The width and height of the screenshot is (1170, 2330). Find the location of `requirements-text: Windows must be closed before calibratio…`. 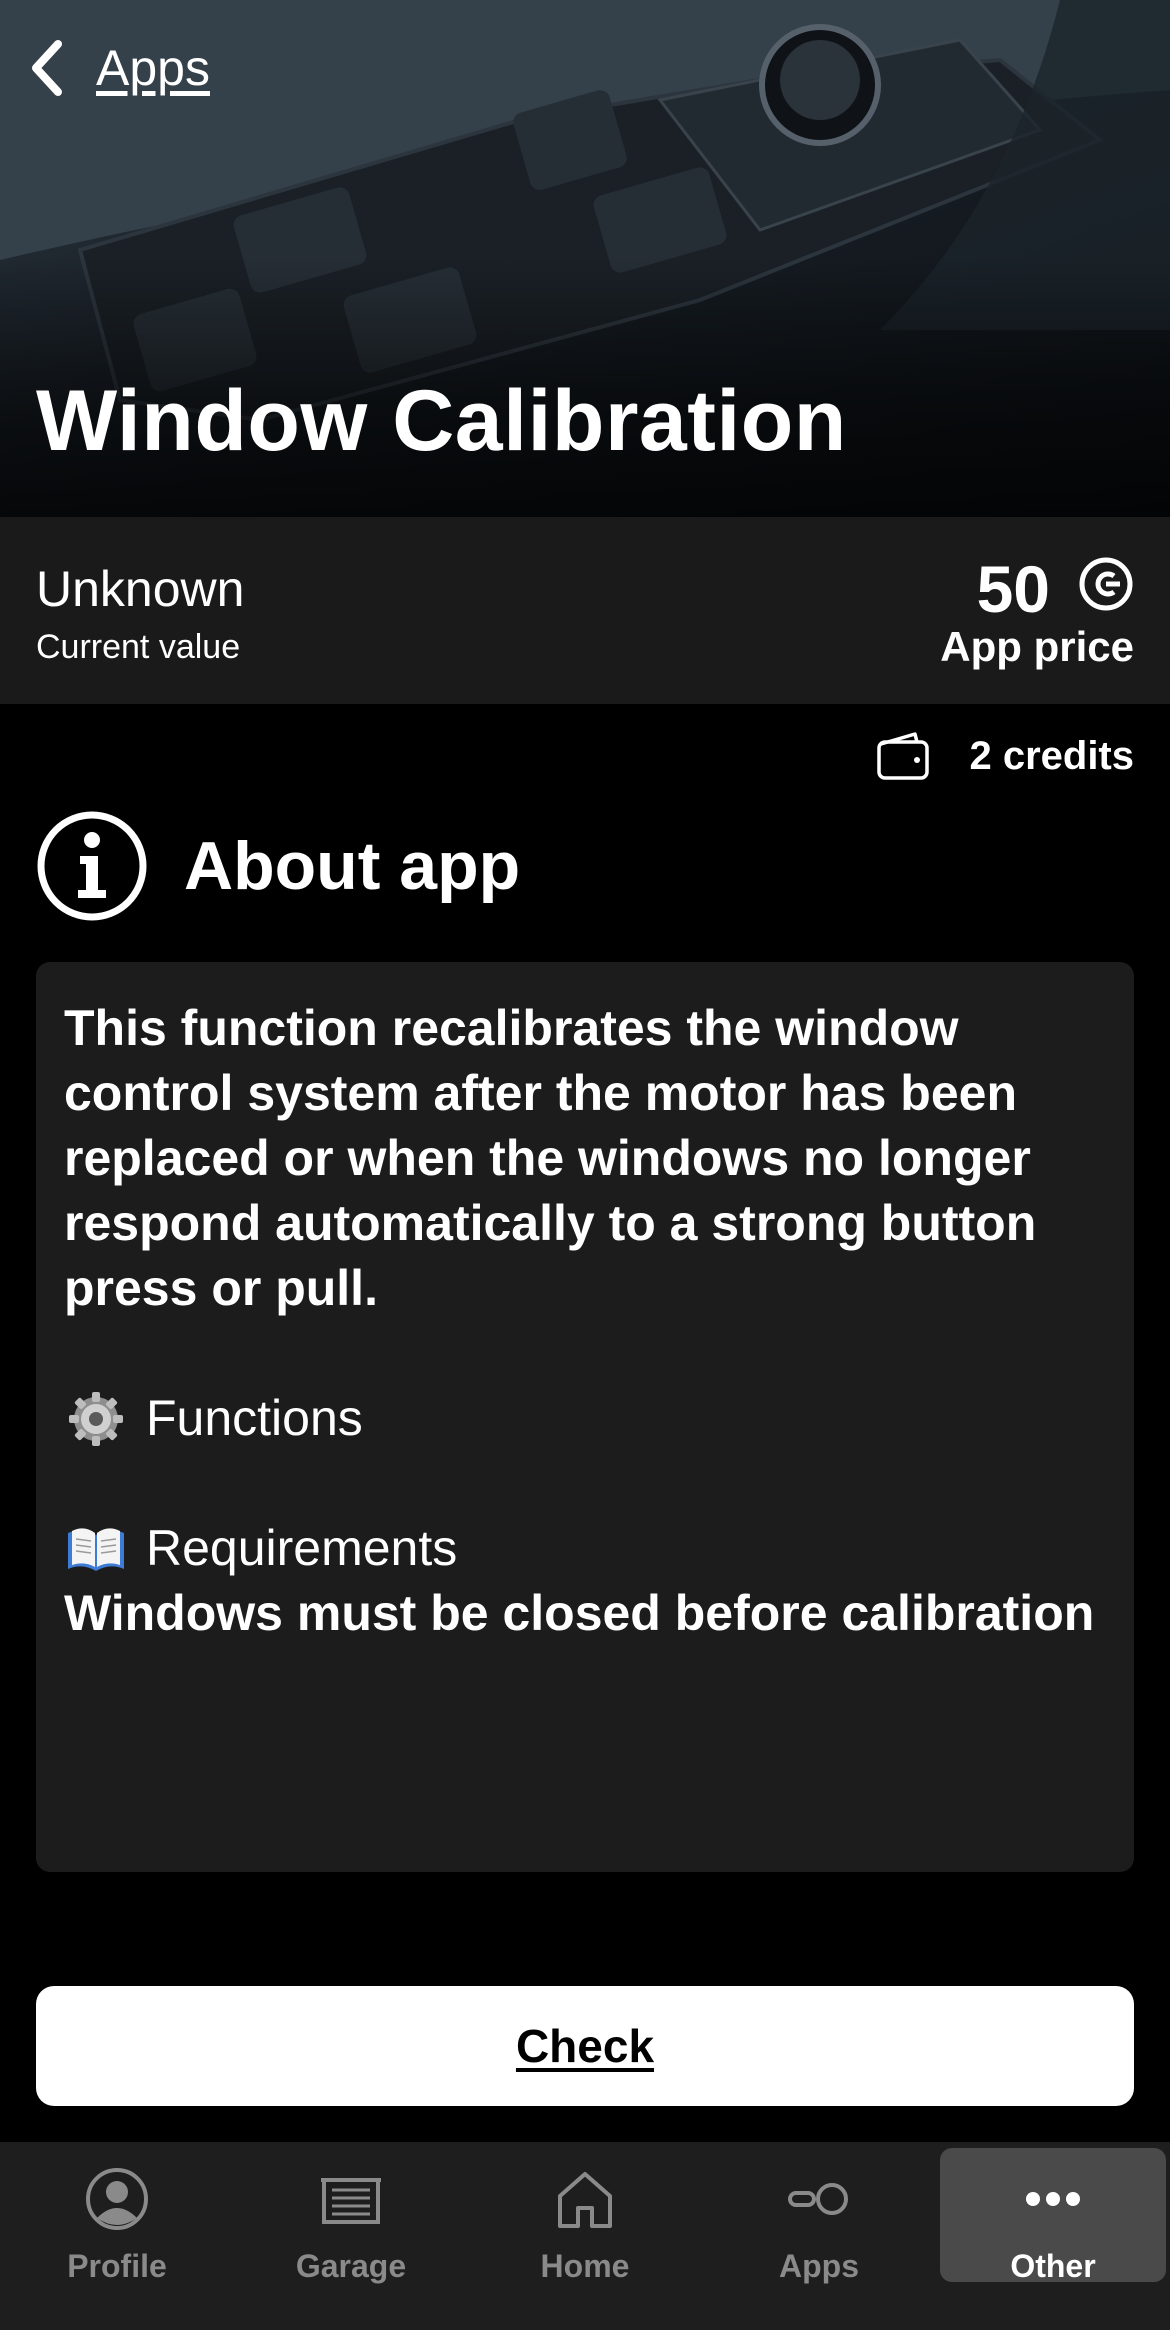

requirements-text: Windows must be closed before calibratio… is located at coordinates (579, 1613).